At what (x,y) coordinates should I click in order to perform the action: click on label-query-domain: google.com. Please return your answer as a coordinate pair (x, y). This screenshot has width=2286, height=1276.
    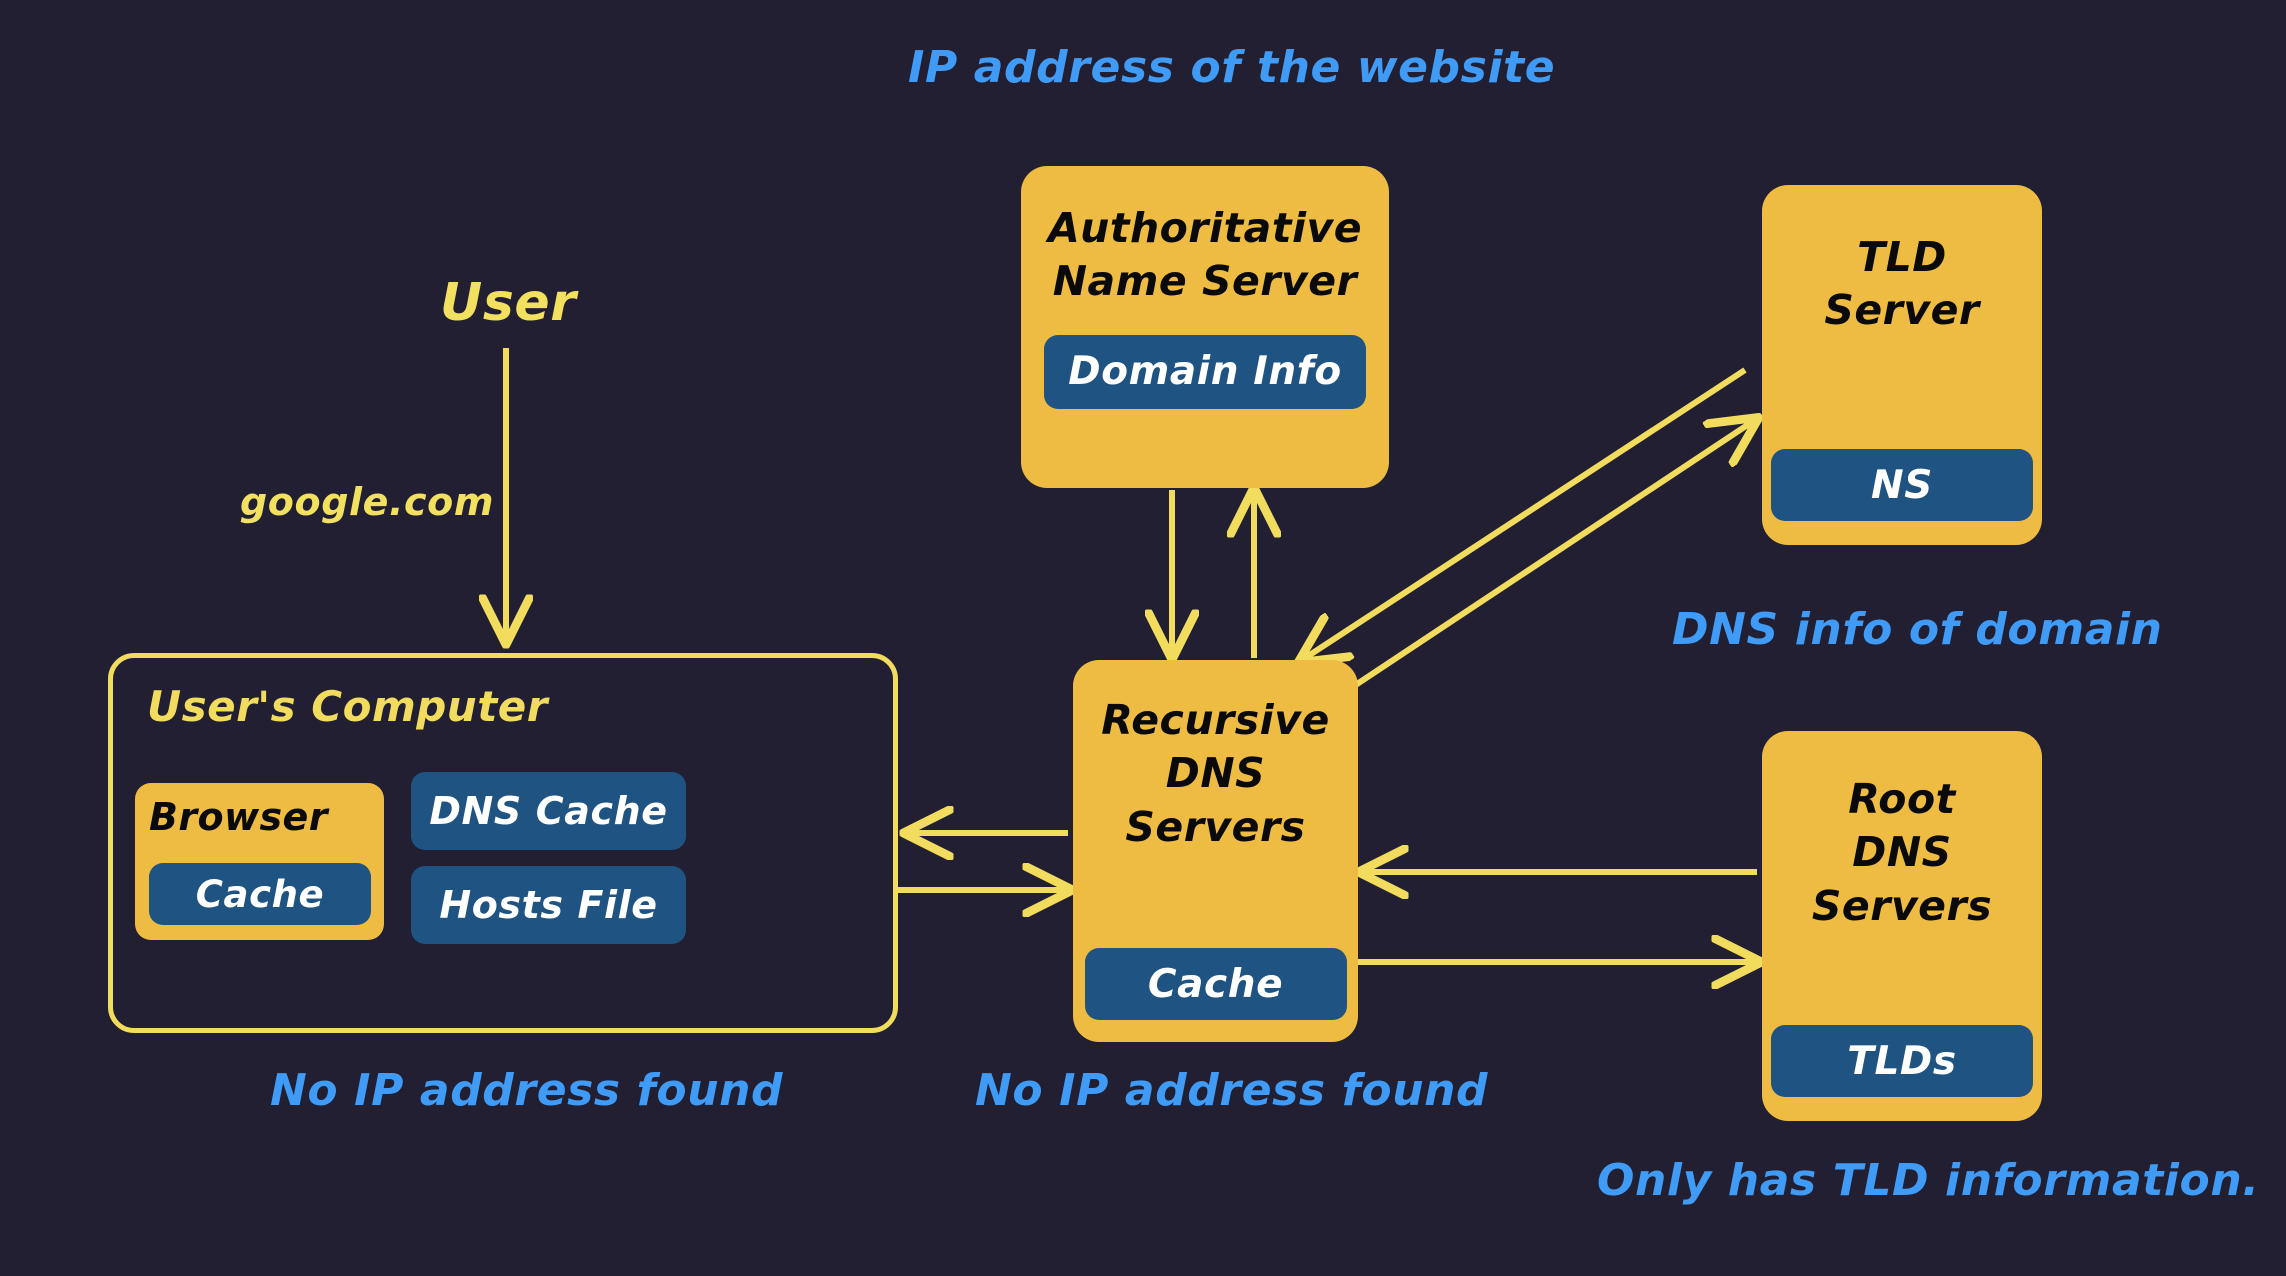
    Looking at the image, I should click on (367, 502).